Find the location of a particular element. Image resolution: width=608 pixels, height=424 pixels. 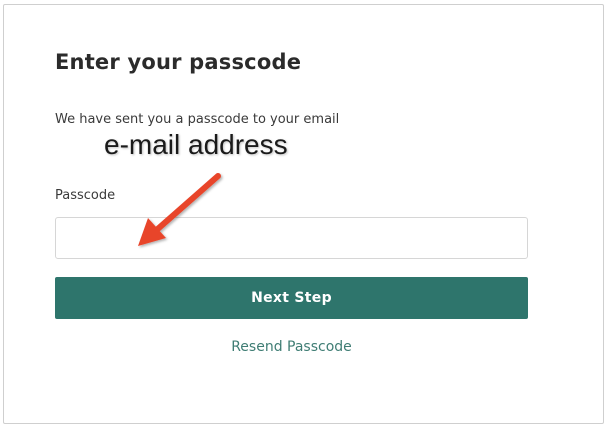

annotation-label: e-mail address is located at coordinates (196, 144).